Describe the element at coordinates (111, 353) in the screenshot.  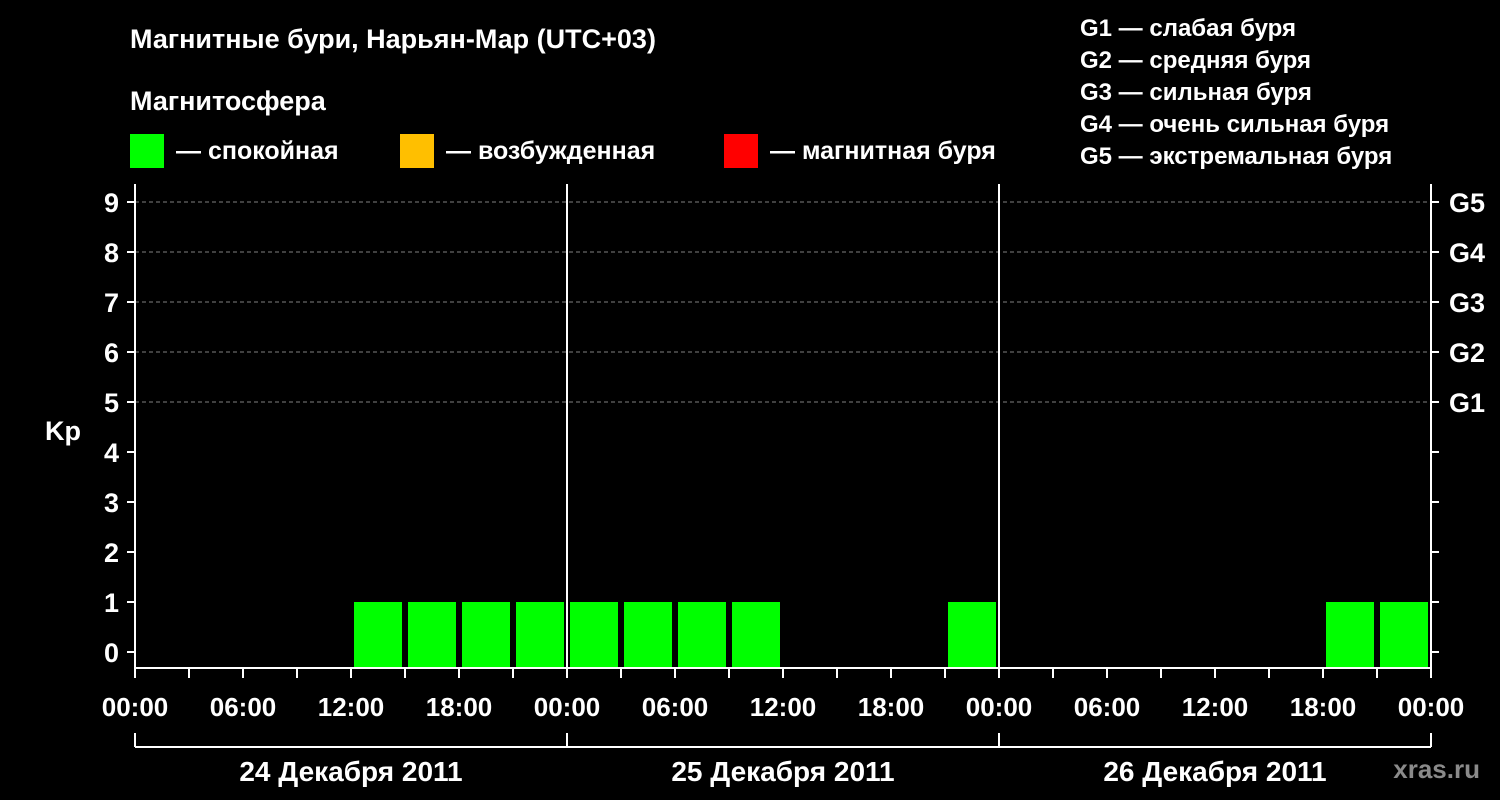
I see `y-tick-label: 6` at that location.